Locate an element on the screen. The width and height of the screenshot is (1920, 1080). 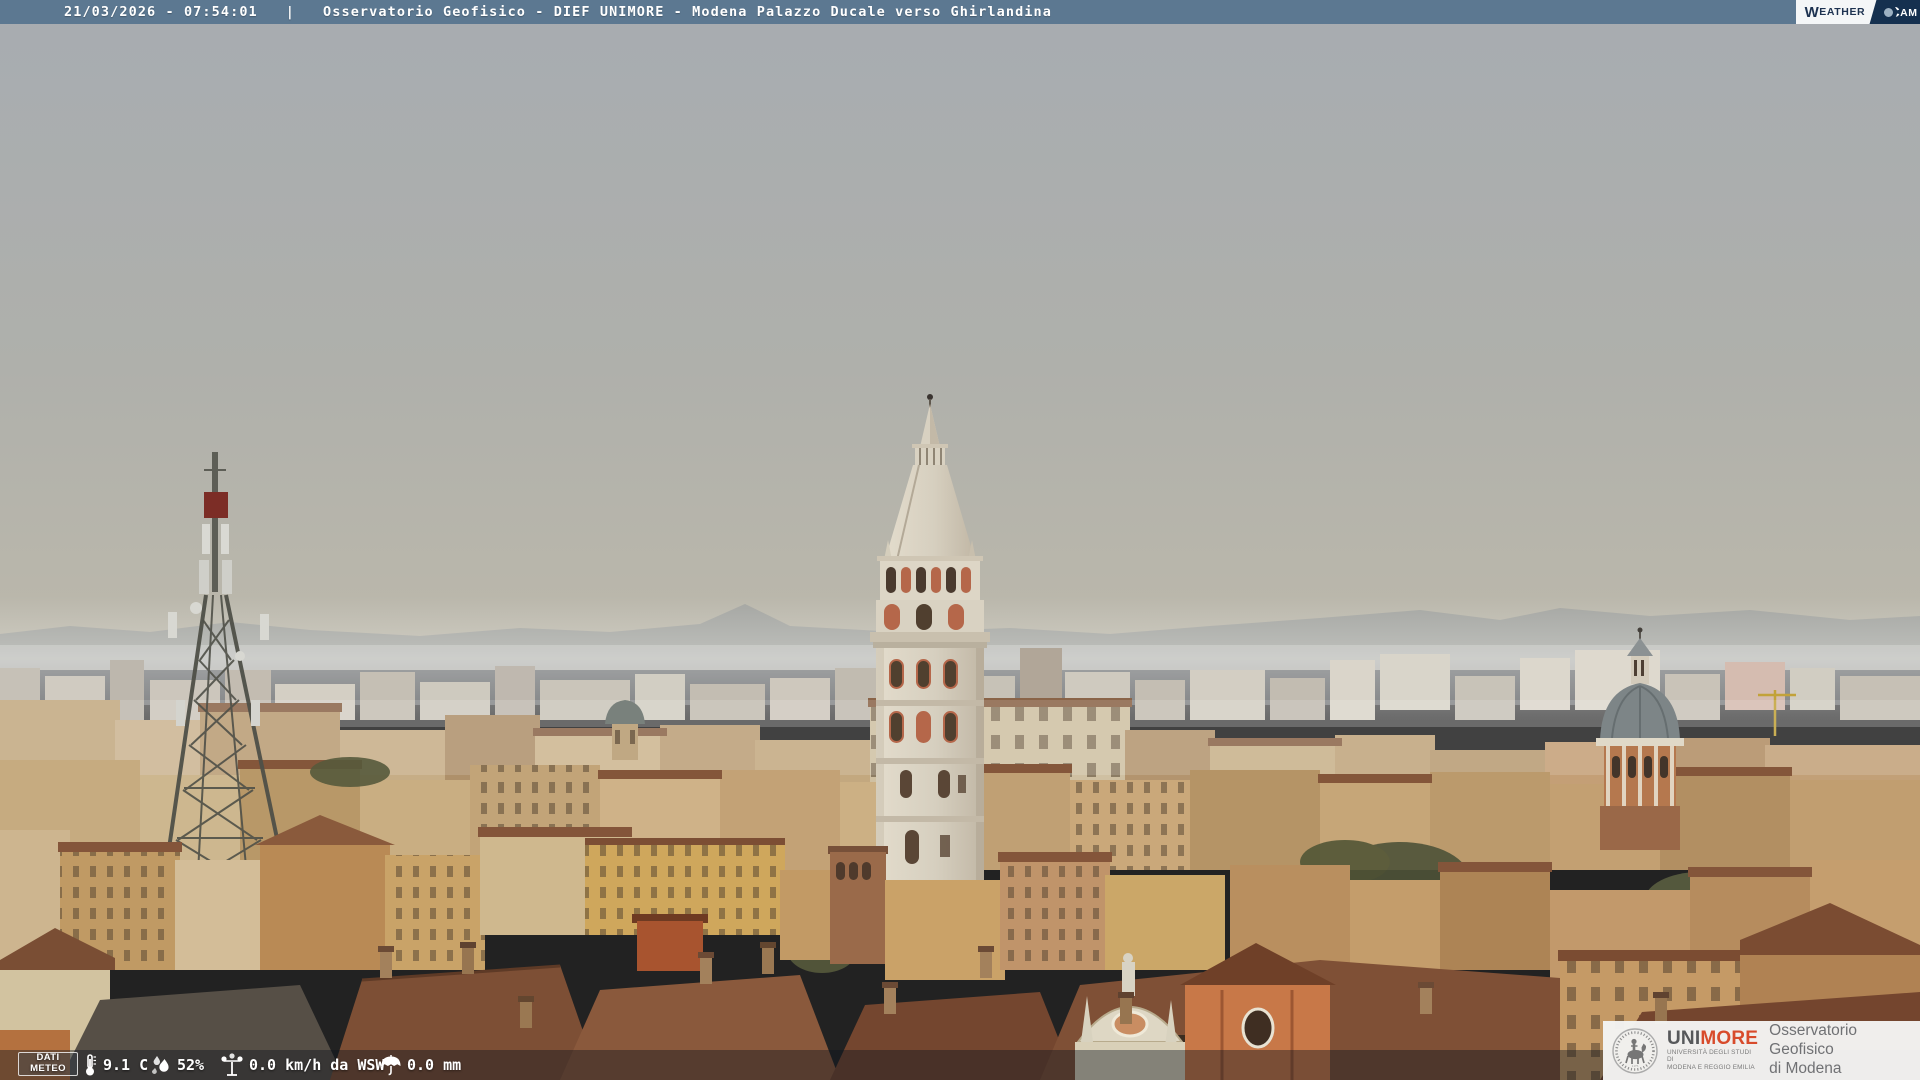
wind-value: 0.0 km/h da WSW is located at coordinates (317, 1065).